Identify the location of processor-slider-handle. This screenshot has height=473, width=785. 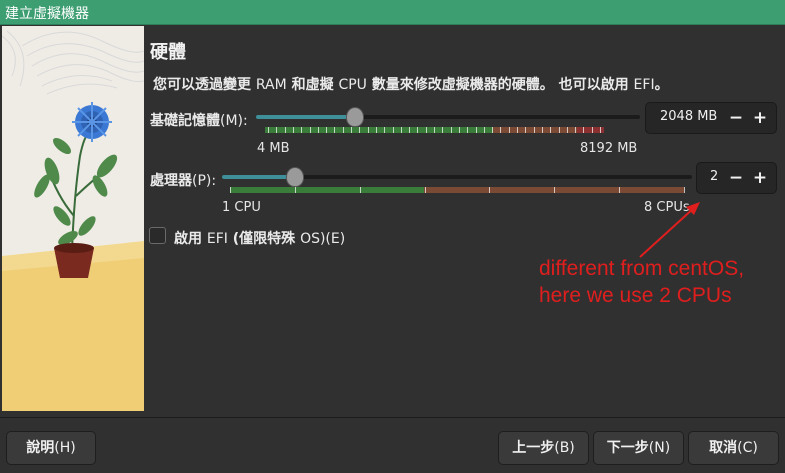
(295, 177).